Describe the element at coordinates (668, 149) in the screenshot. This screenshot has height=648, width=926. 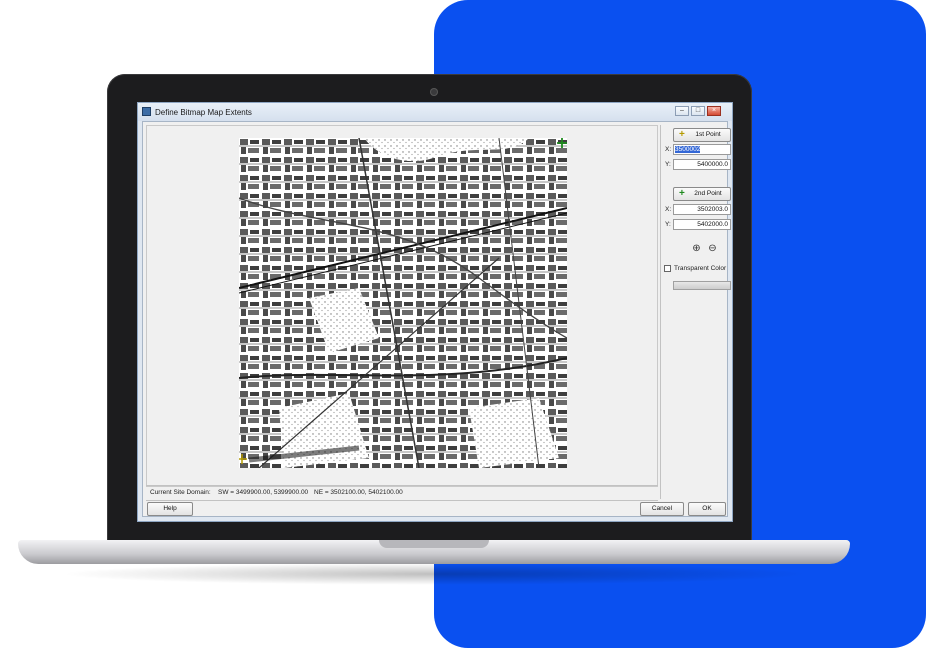
I see `first-x-label: X:` at that location.